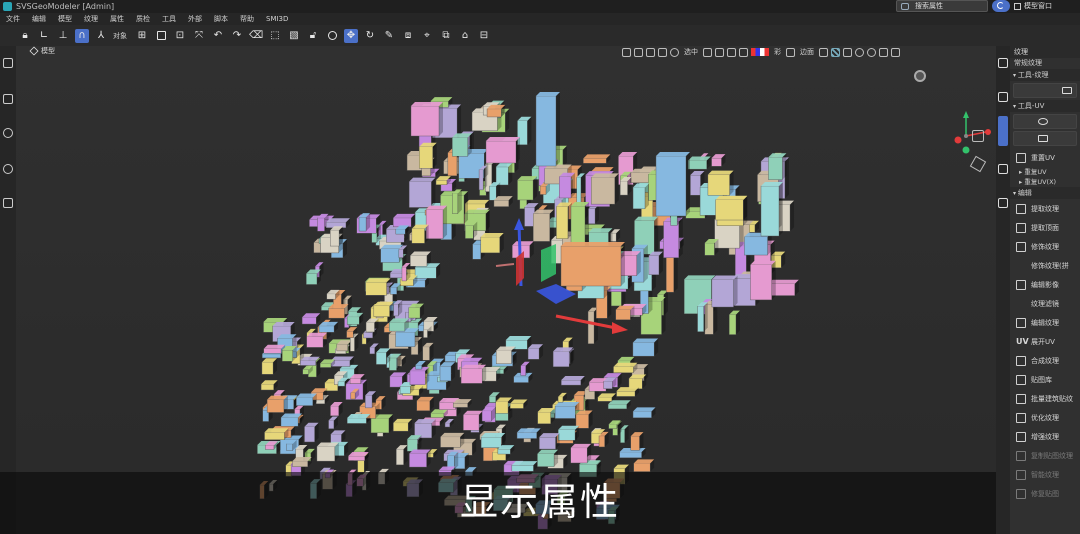 This screenshot has width=1080, height=534. What do you see at coordinates (161, 36) in the screenshot?
I see `scale-tool` at bounding box center [161, 36].